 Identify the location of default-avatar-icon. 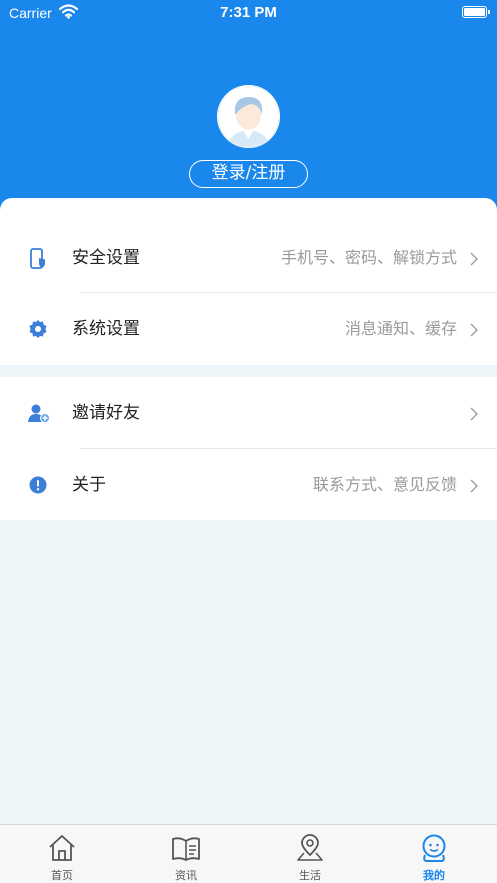
(248, 116).